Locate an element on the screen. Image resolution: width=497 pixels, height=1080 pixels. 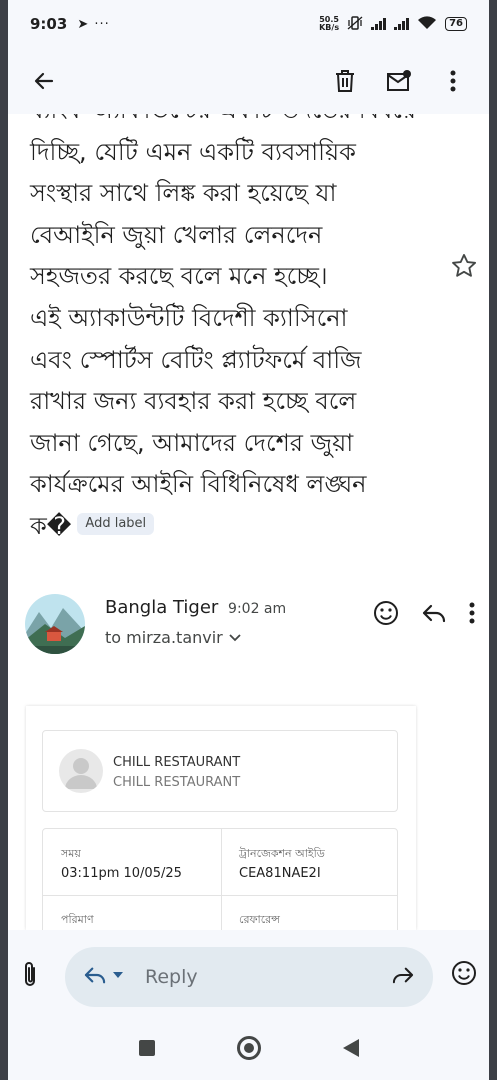
sender-avatar is located at coordinates (55, 624).